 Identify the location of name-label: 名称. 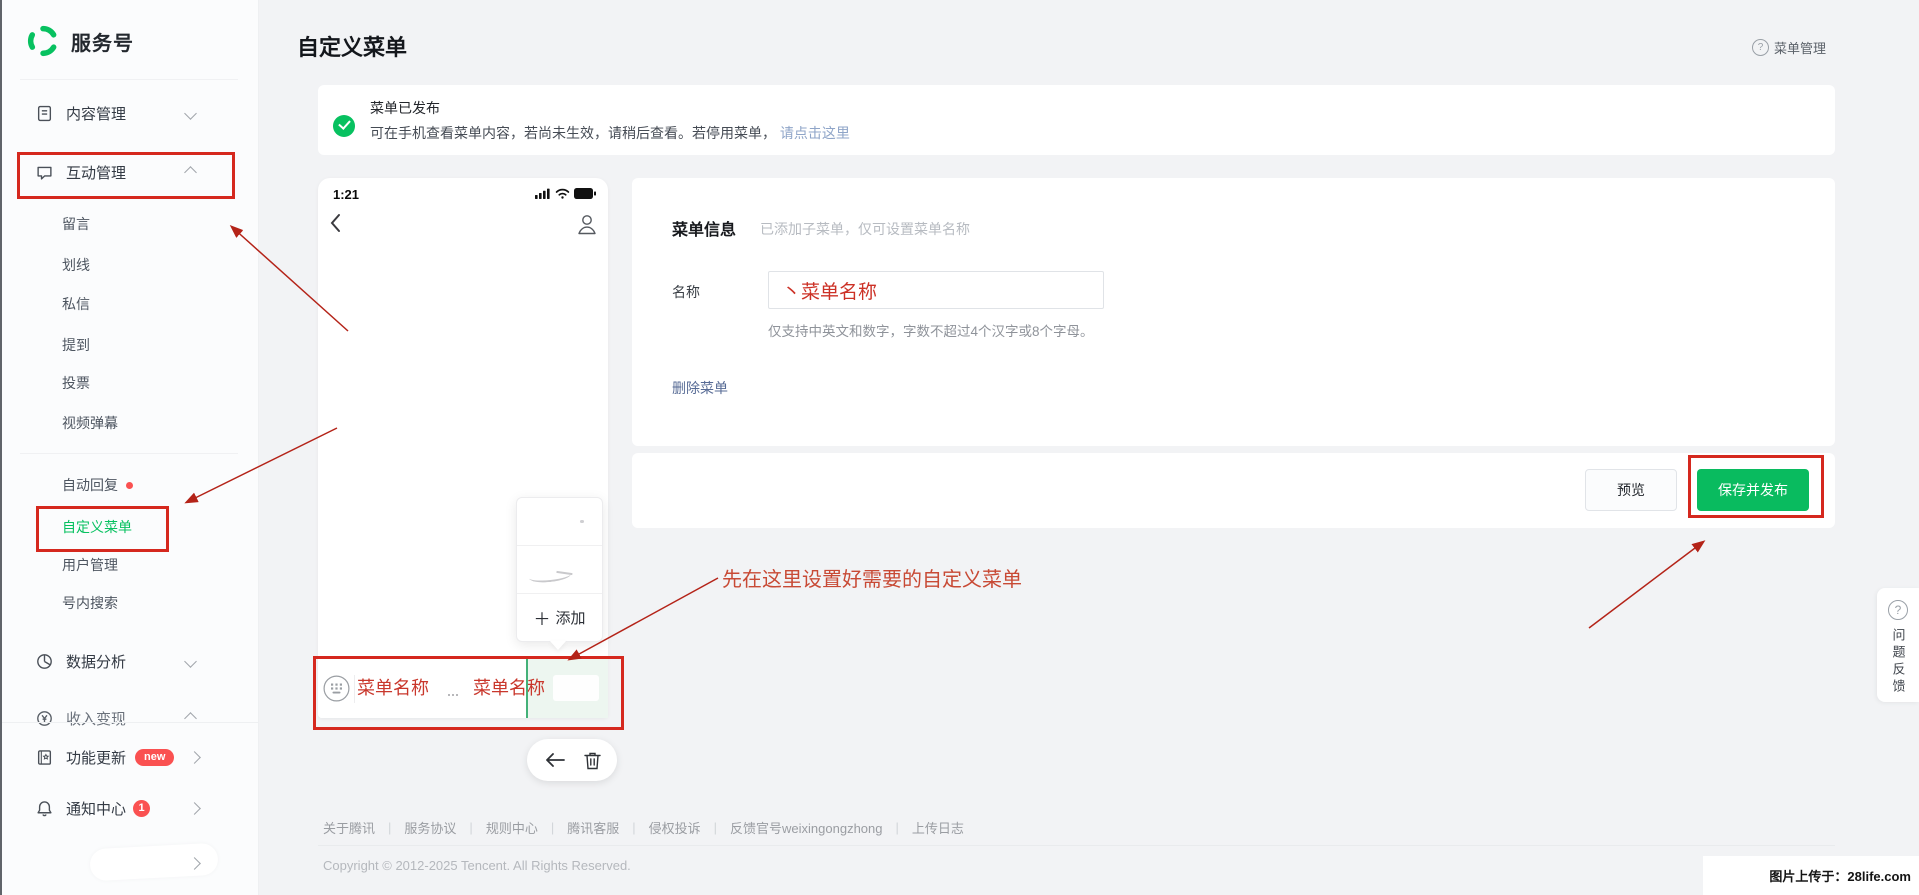
(686, 292).